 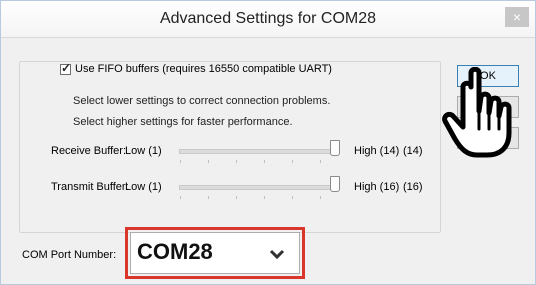 What do you see at coordinates (143, 151) in the screenshot?
I see `receive-low-label: Low (1)` at bounding box center [143, 151].